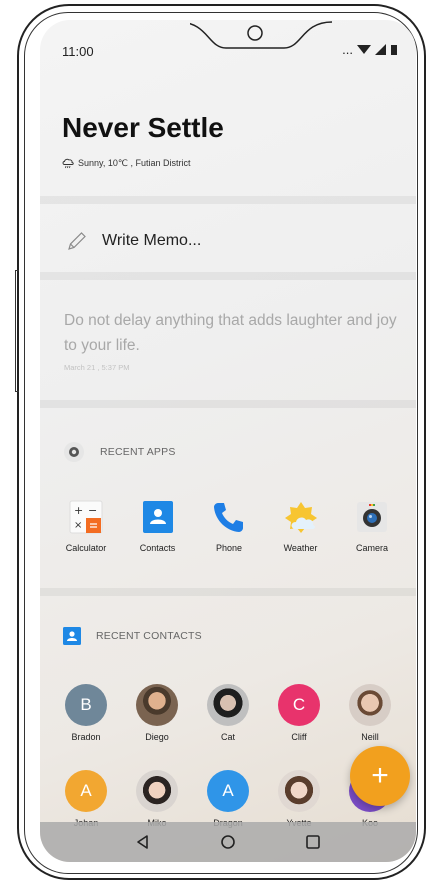 The image size is (430, 886). What do you see at coordinates (157, 517) in the screenshot?
I see `contacts-icon` at bounding box center [157, 517].